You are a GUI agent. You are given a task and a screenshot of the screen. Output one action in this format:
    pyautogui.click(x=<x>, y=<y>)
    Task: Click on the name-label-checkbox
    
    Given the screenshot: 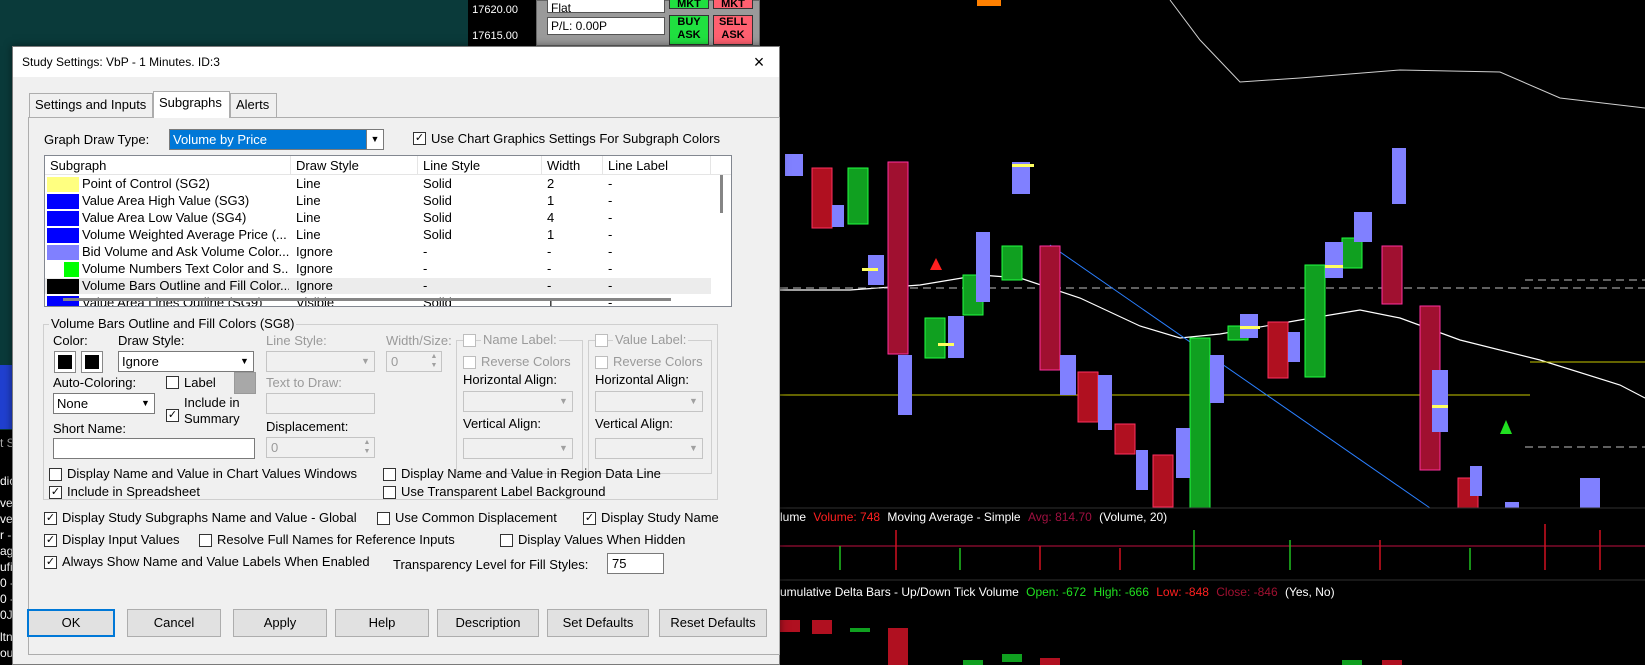 What is the action you would take?
    pyautogui.click(x=469, y=340)
    